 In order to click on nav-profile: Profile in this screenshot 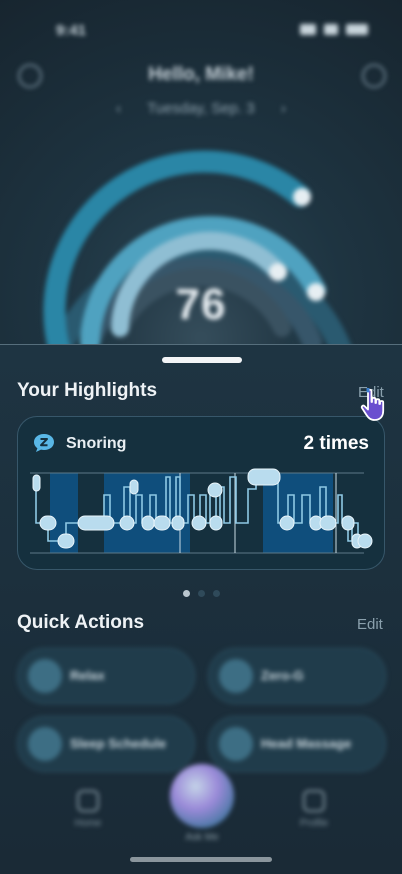, I will do `click(314, 809)`.